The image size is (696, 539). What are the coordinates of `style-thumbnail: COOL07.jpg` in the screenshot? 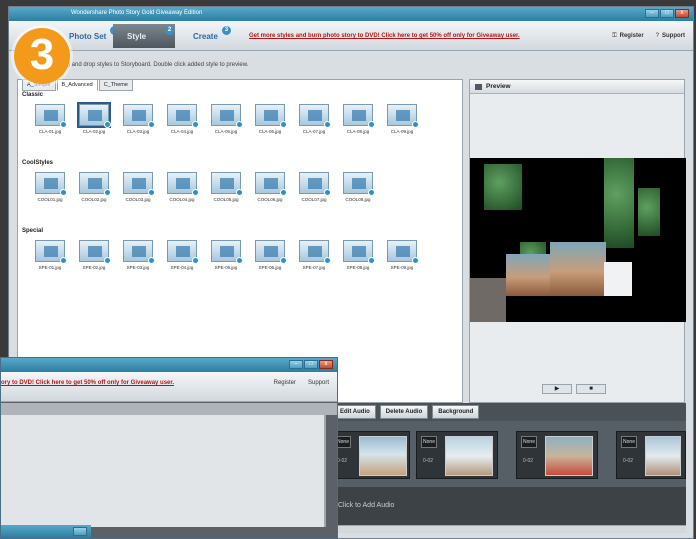 It's located at (314, 187).